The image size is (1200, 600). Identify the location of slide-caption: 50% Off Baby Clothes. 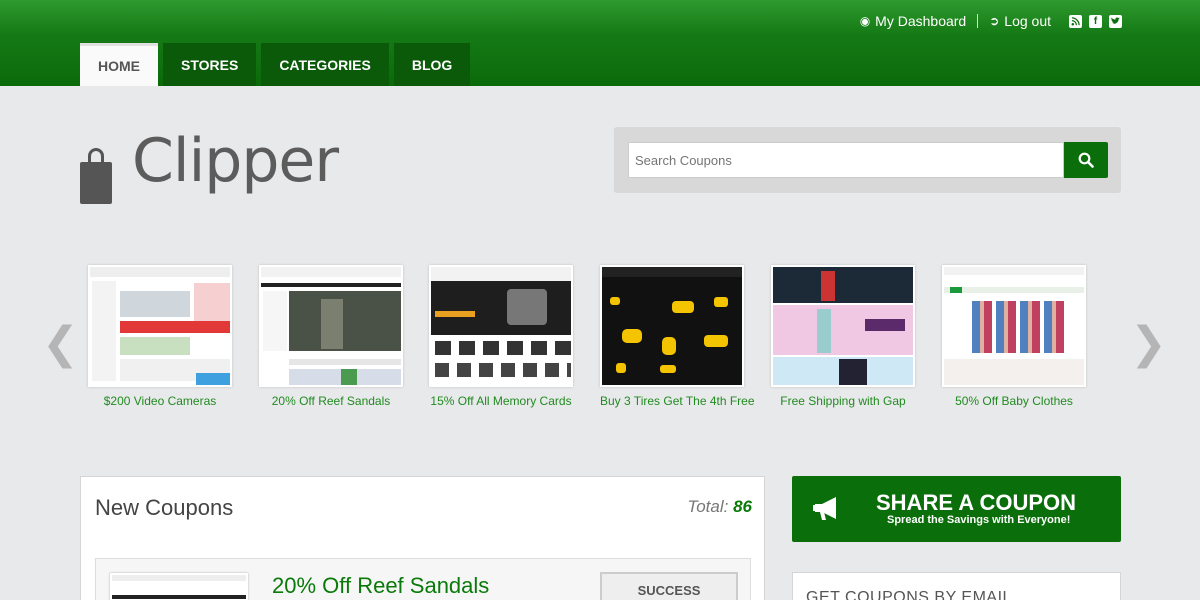
(1014, 401).